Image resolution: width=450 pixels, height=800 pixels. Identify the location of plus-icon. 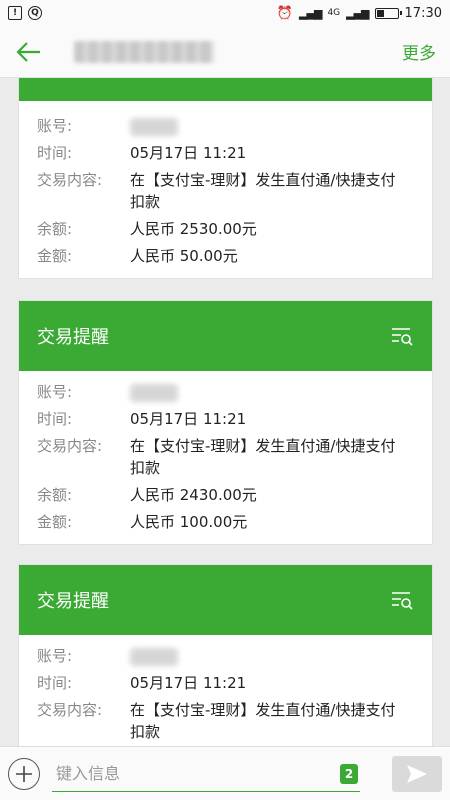
(24, 773).